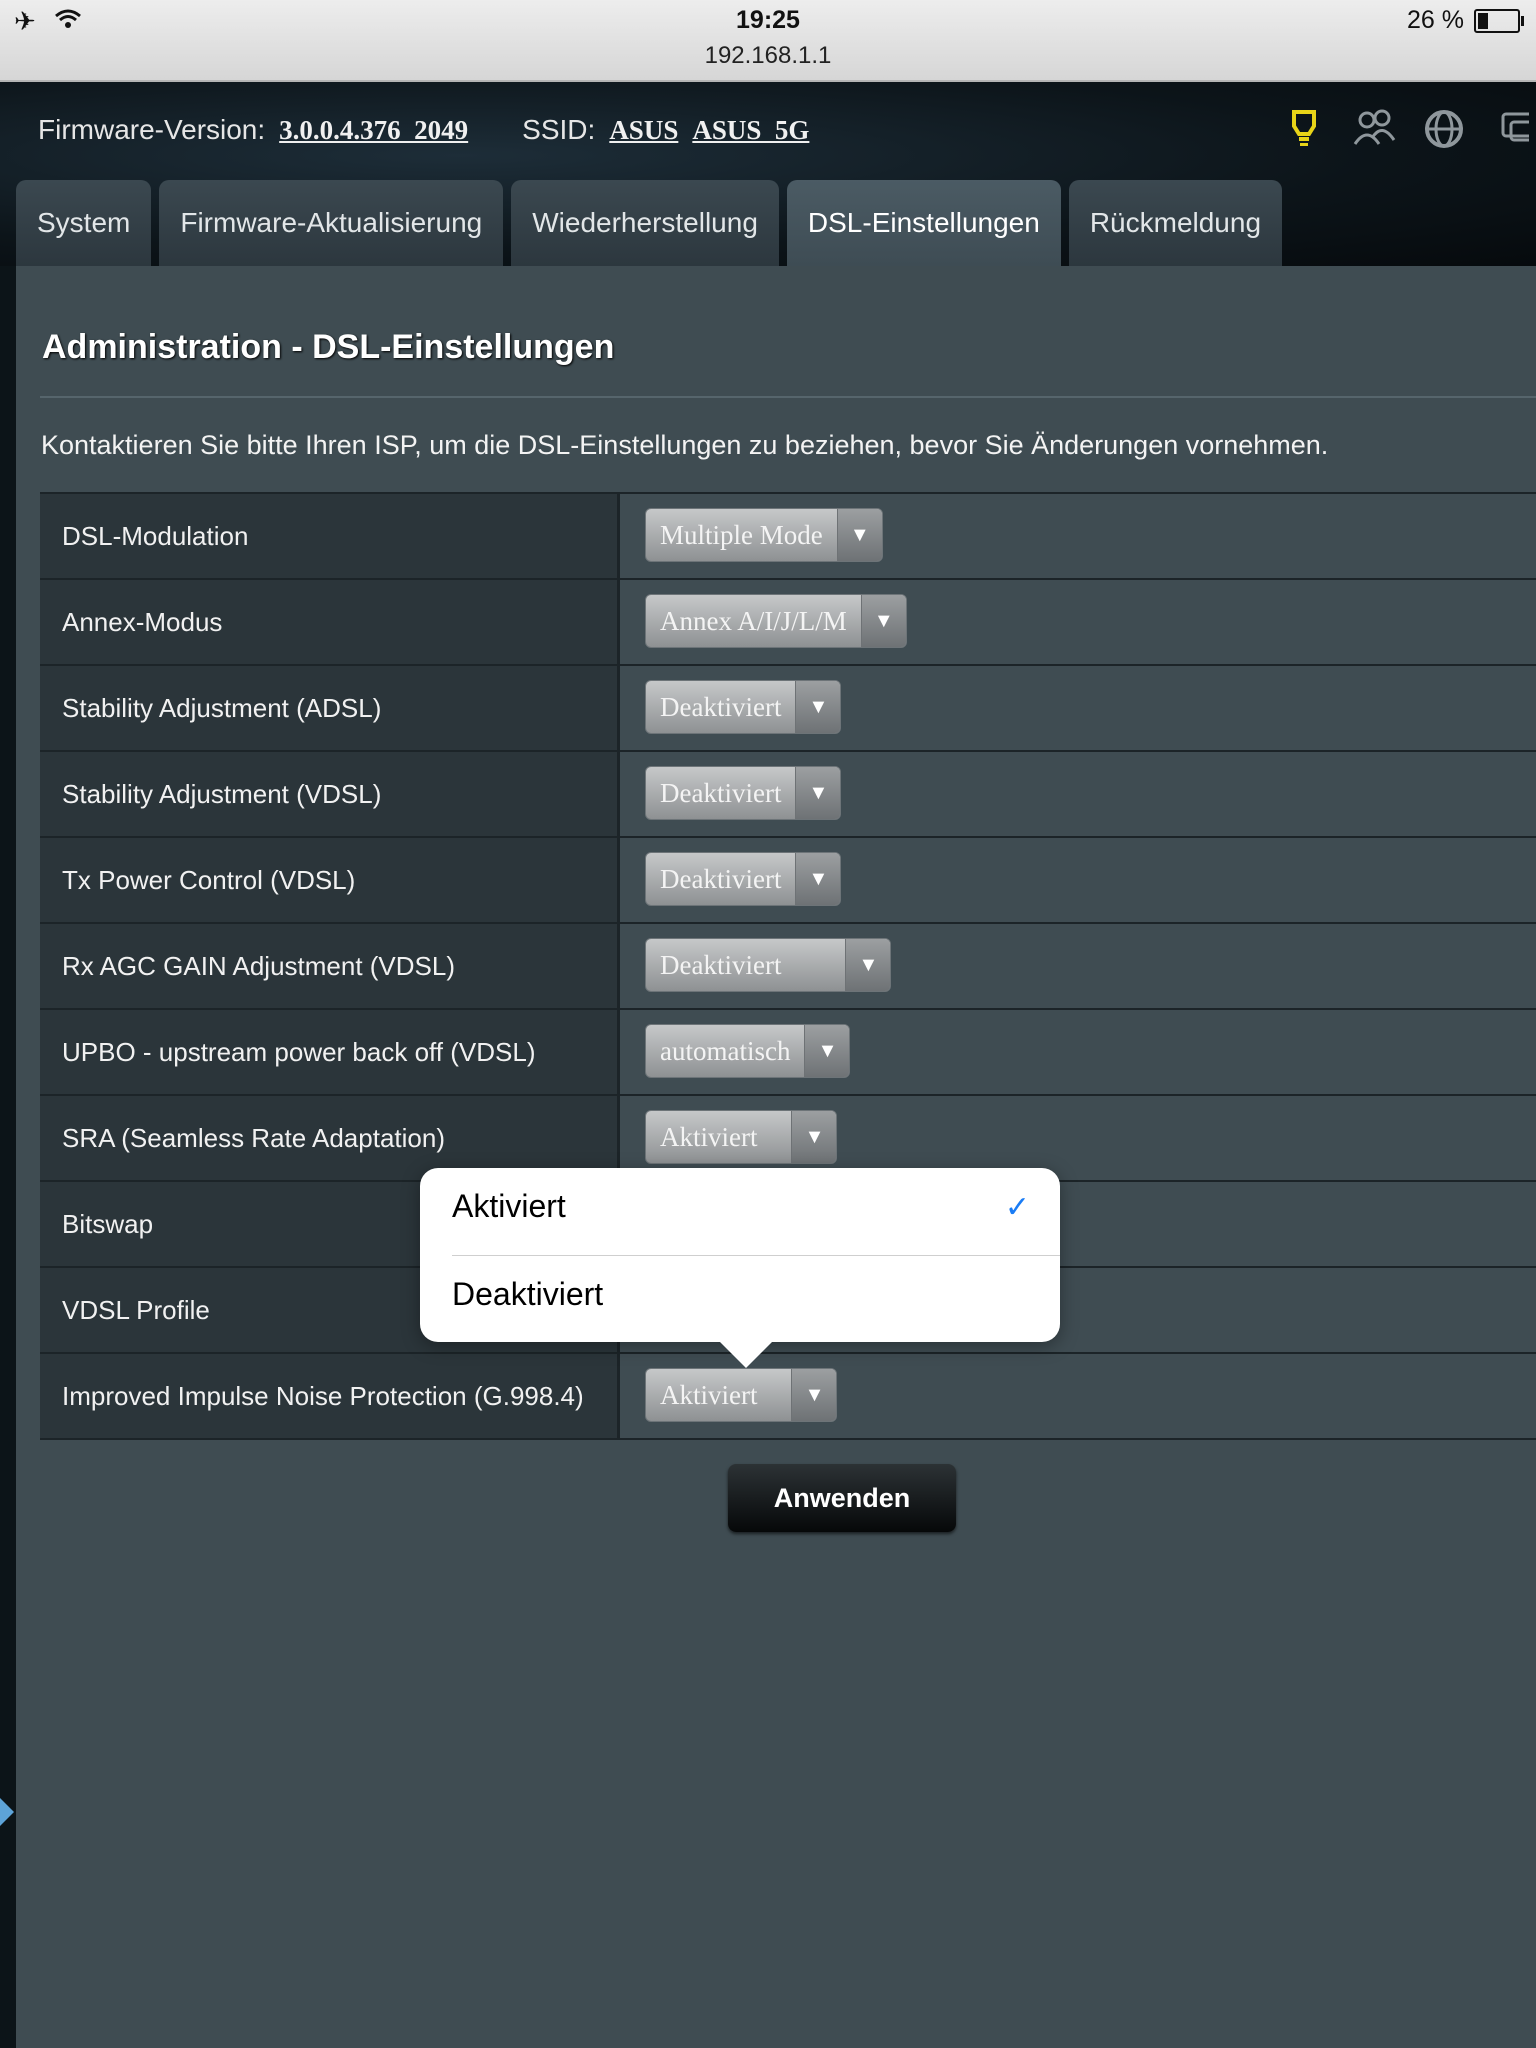 This screenshot has height=2048, width=1536. What do you see at coordinates (743, 793) in the screenshot?
I see `stability-vdsl-select: Deaktiviert ▼` at bounding box center [743, 793].